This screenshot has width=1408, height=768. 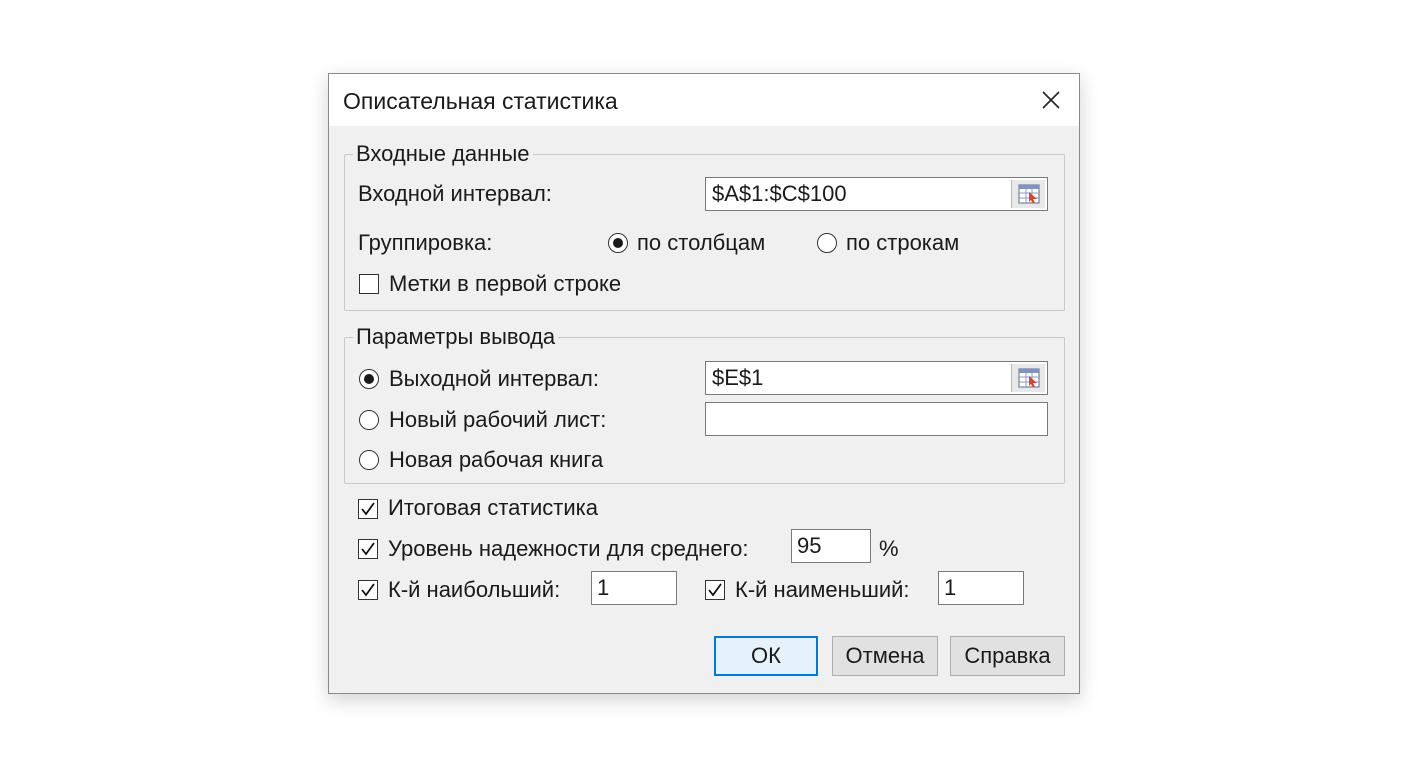 What do you see at coordinates (618, 243) in the screenshot?
I see `grouping-by-columns-radio` at bounding box center [618, 243].